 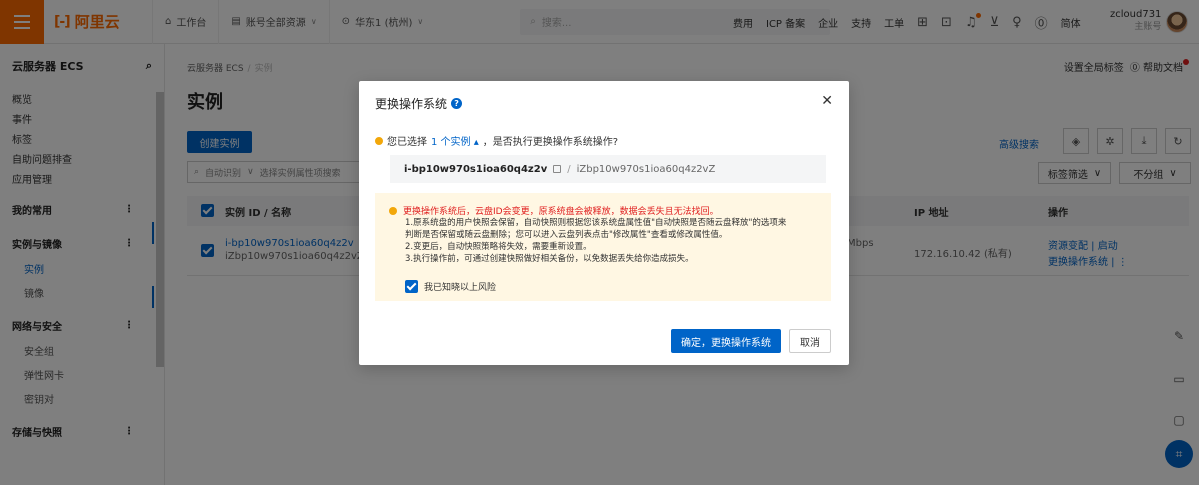 I want to click on warning-header: 更换操作系统后，云盘ID会变更，原系统盘会被释放，数据会丢失且无法找回。, so click(x=554, y=210).